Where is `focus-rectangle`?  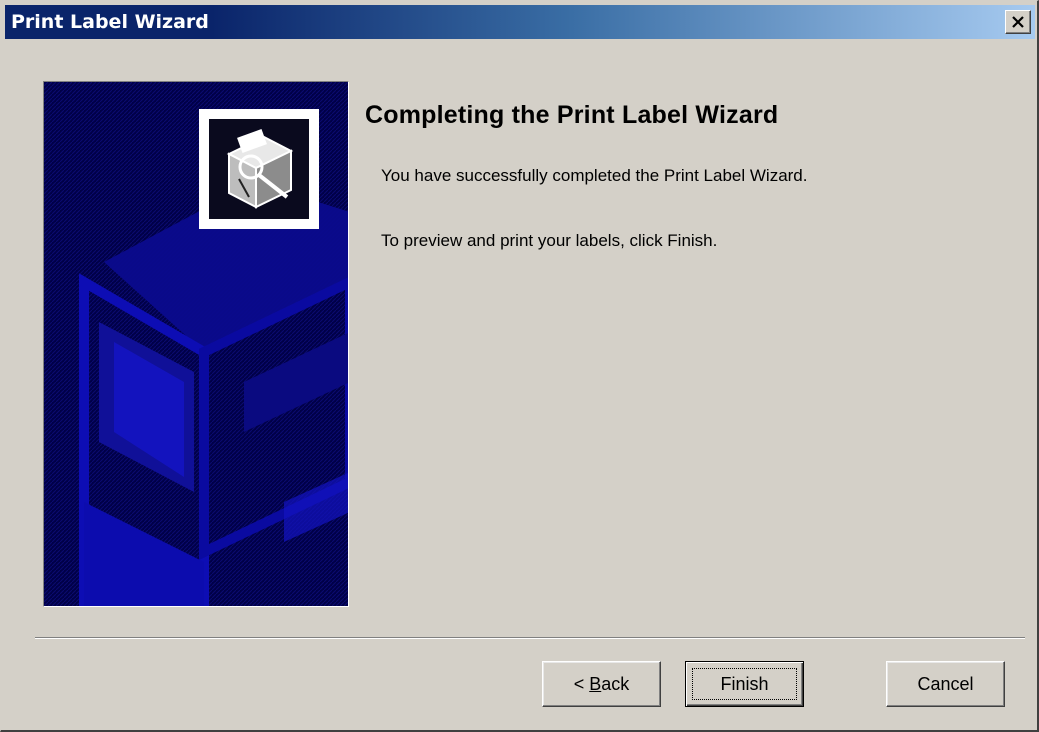
focus-rectangle is located at coordinates (744, 684).